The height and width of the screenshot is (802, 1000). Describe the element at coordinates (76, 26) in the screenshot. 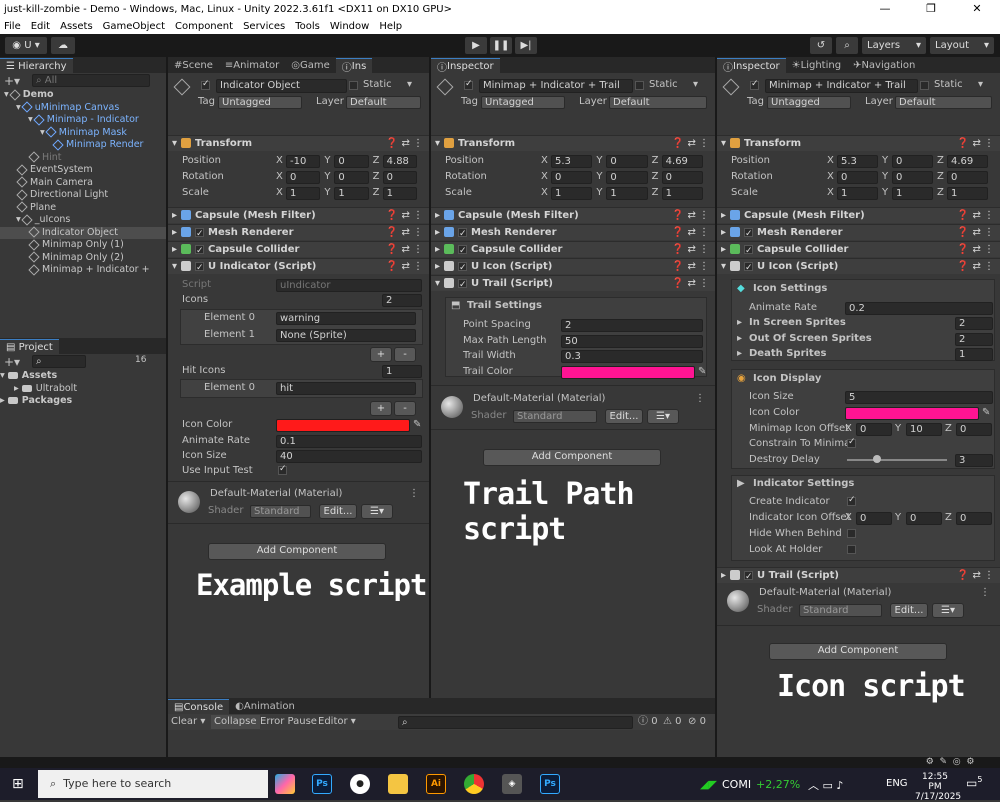

I see `menu-assets: Assets` at that location.